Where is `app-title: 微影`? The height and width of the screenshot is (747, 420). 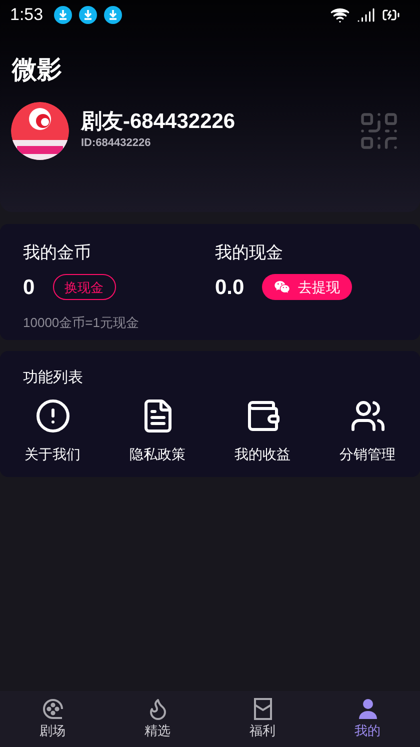
app-title: 微影 is located at coordinates (37, 70).